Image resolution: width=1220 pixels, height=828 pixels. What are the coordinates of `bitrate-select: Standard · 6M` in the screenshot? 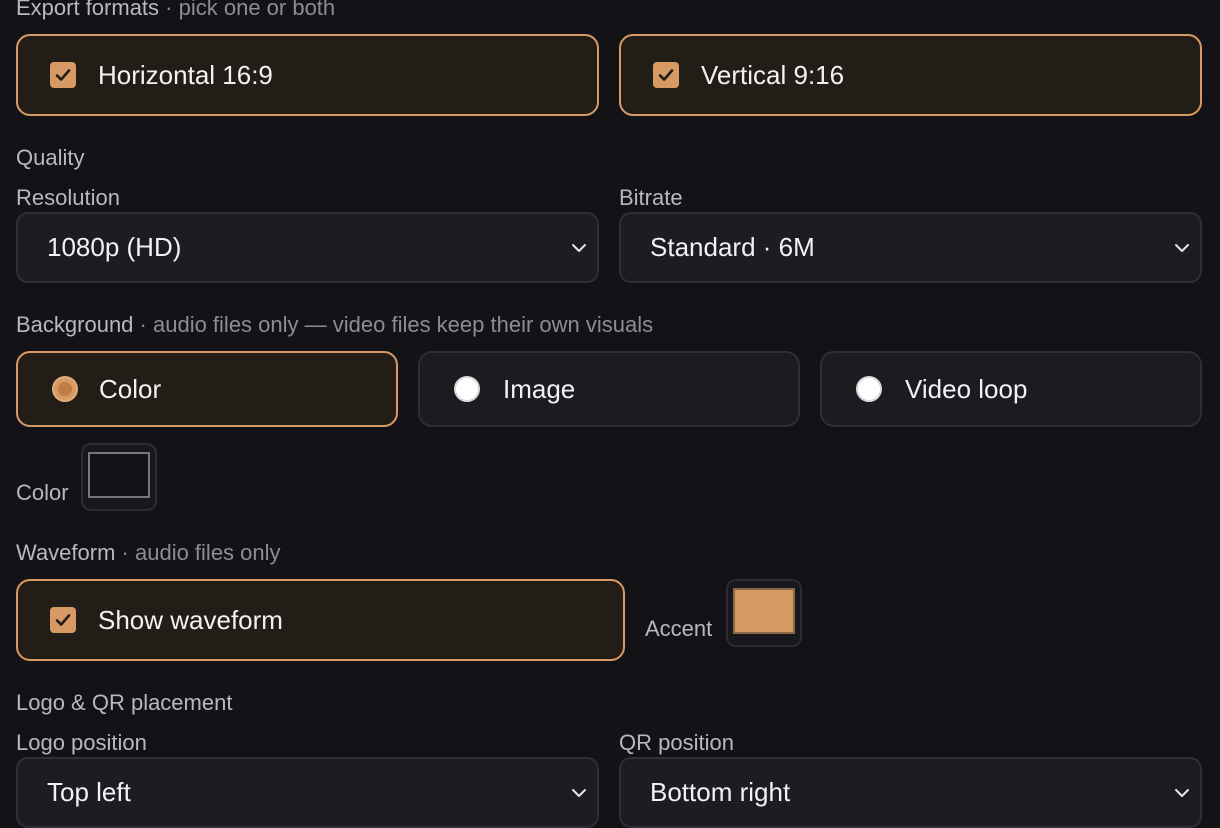 It's located at (910, 247).